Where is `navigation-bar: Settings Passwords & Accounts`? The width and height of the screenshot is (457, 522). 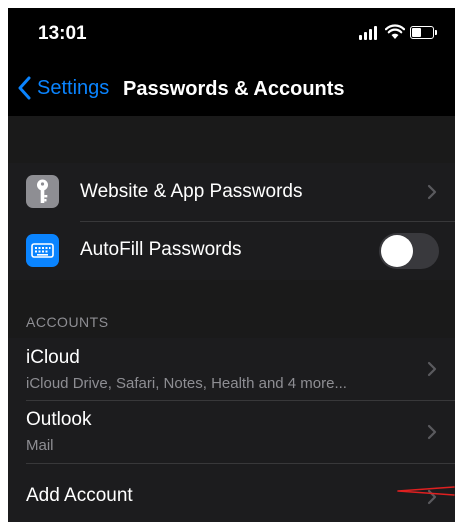
navigation-bar: Settings Passwords & Accounts is located at coordinates (231, 90).